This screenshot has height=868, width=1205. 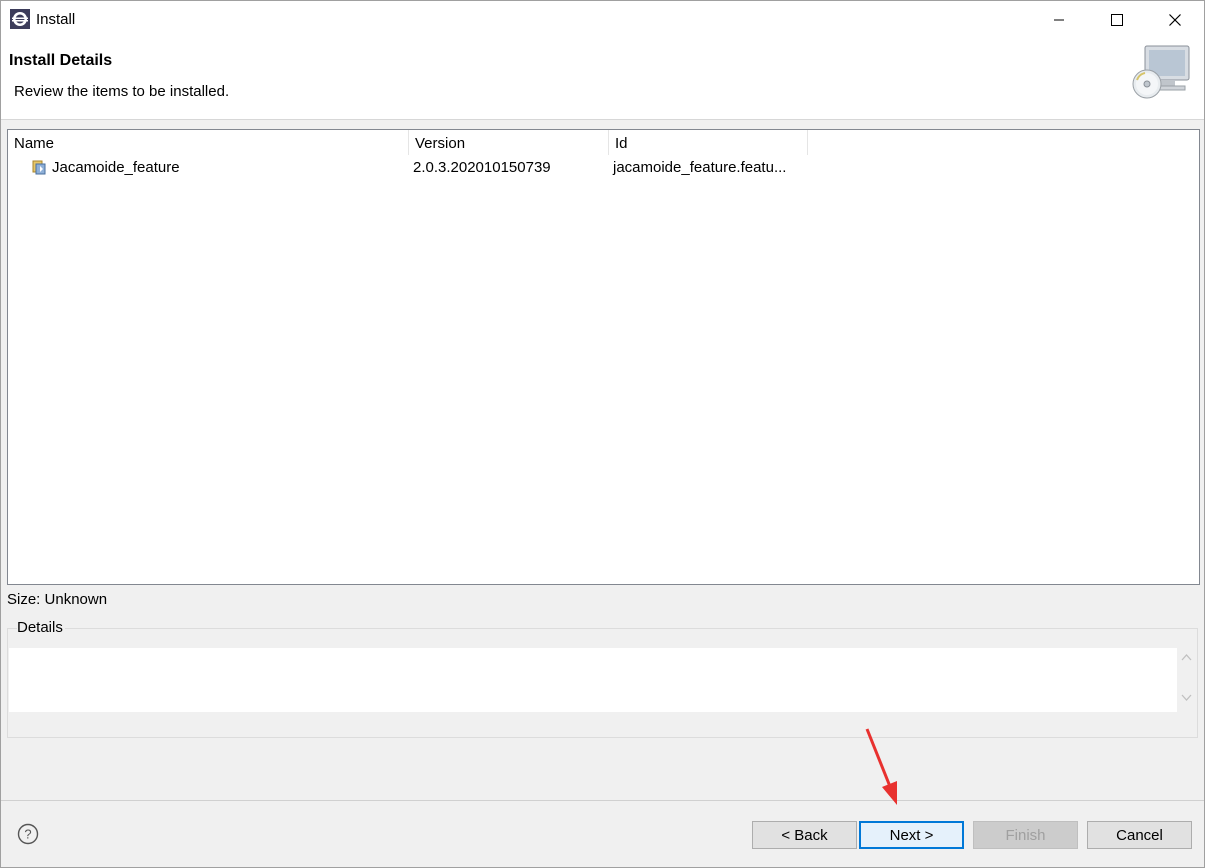 What do you see at coordinates (61, 60) in the screenshot?
I see `page-title: Install Details` at bounding box center [61, 60].